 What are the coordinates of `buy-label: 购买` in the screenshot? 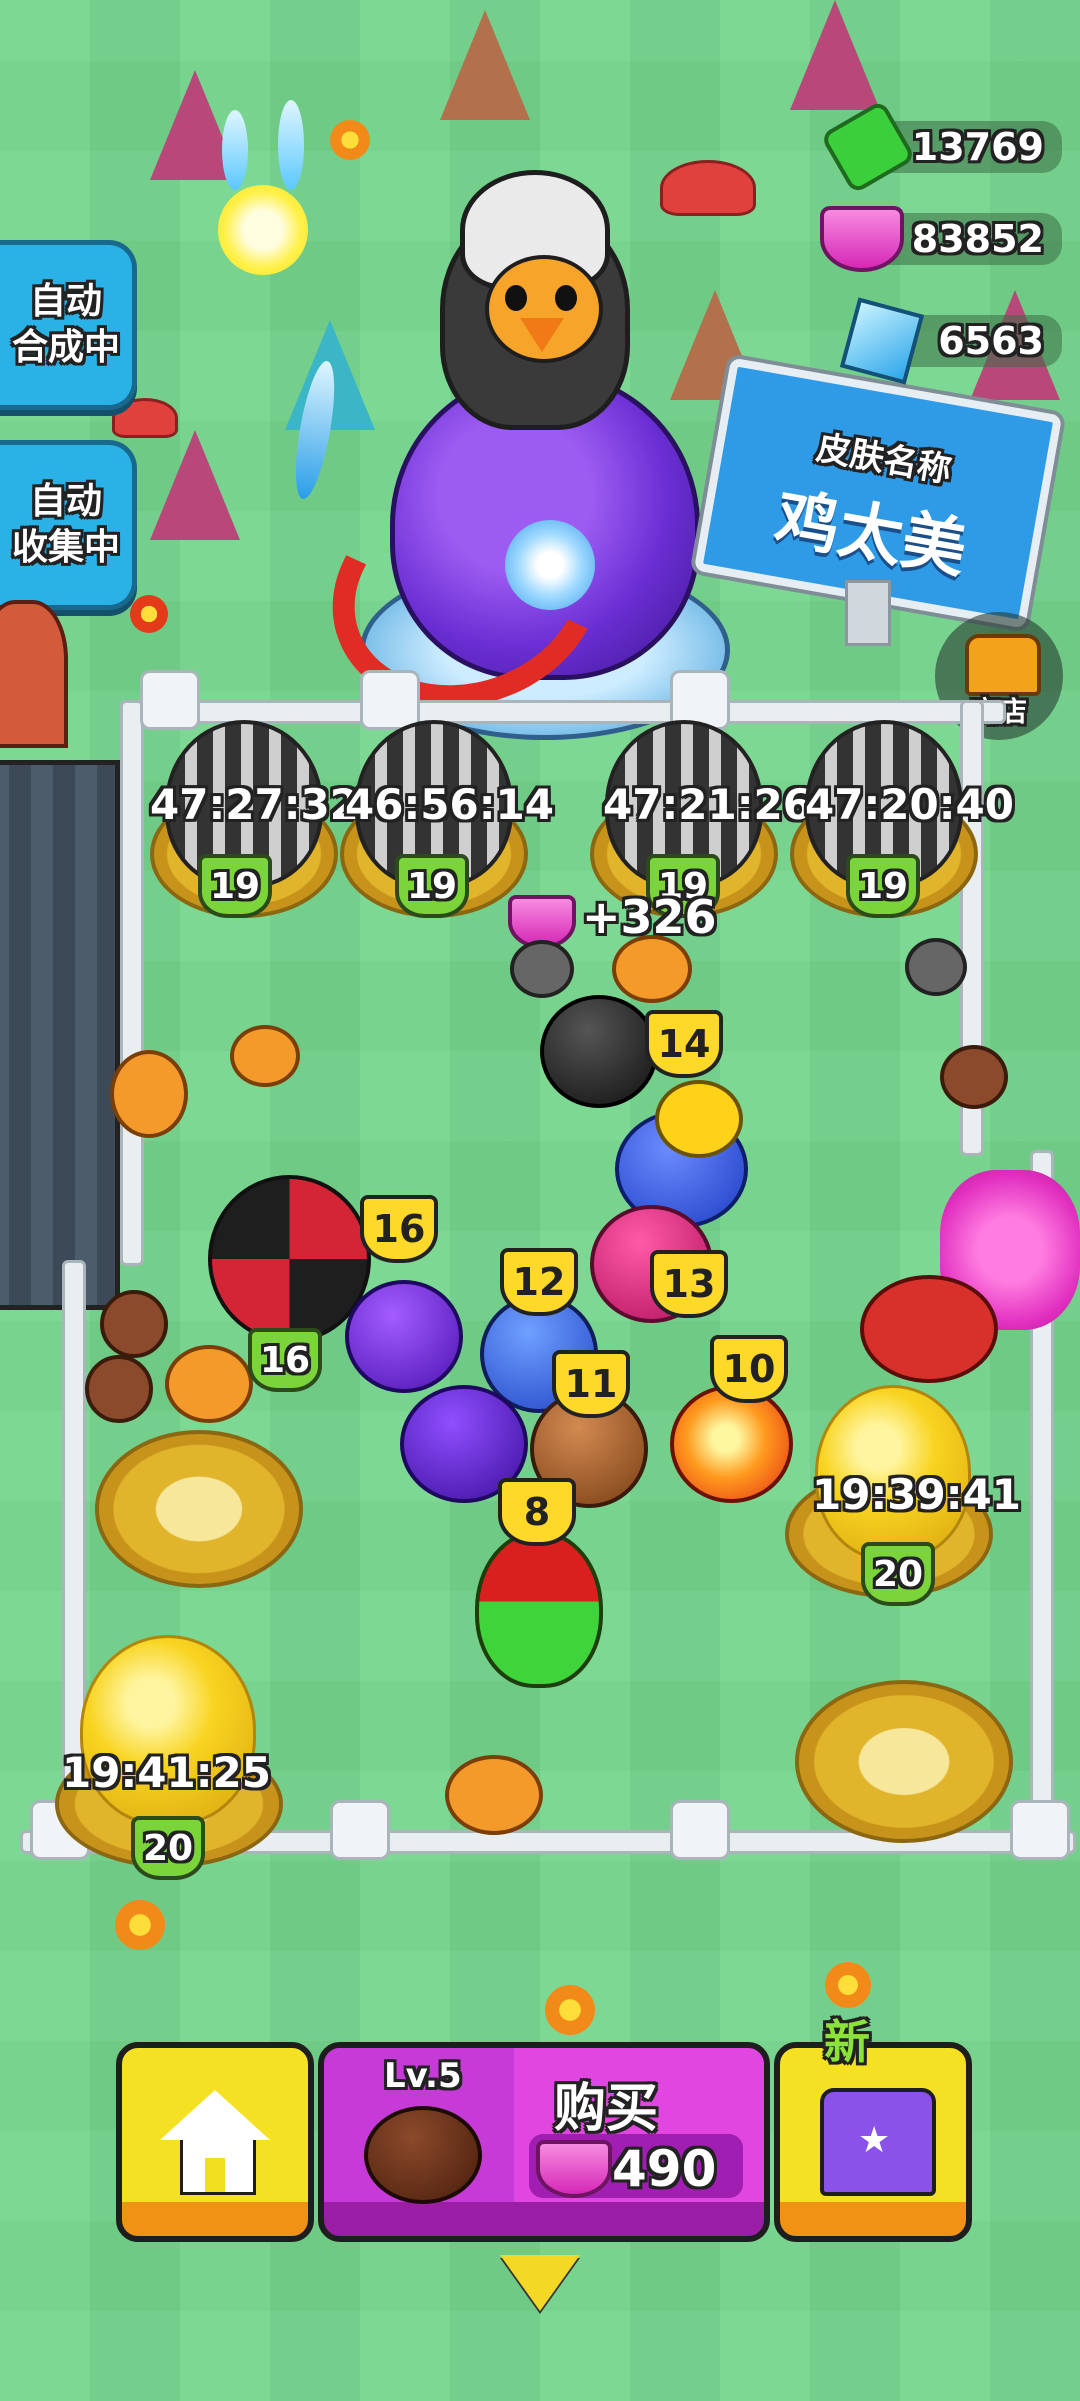 It's located at (606, 2109).